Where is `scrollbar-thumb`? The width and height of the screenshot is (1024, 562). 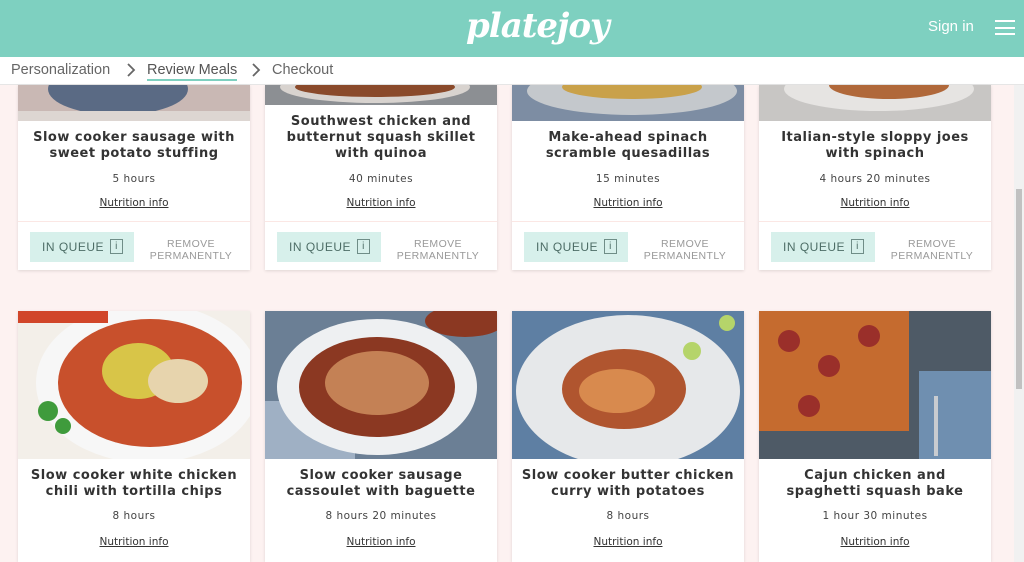 scrollbar-thumb is located at coordinates (1019, 289).